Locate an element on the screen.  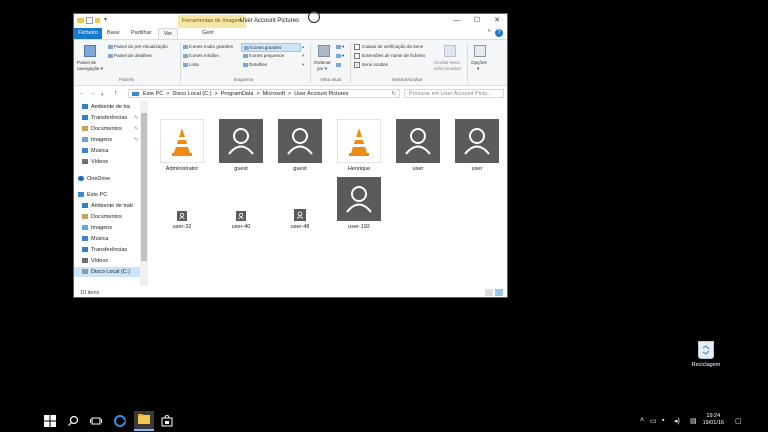
large-icons-view-icon is located at coordinates (499, 292).